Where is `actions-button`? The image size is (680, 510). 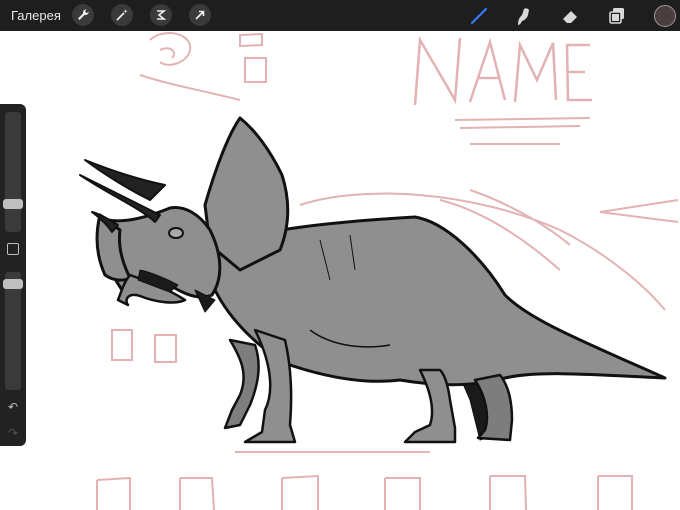
actions-button is located at coordinates (83, 15).